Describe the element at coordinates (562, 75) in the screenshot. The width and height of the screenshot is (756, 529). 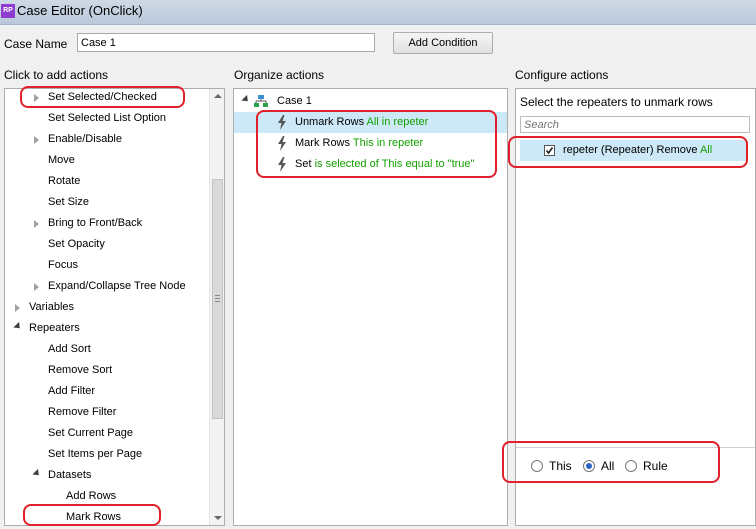
I see `right-panel-header: Configure actions` at that location.